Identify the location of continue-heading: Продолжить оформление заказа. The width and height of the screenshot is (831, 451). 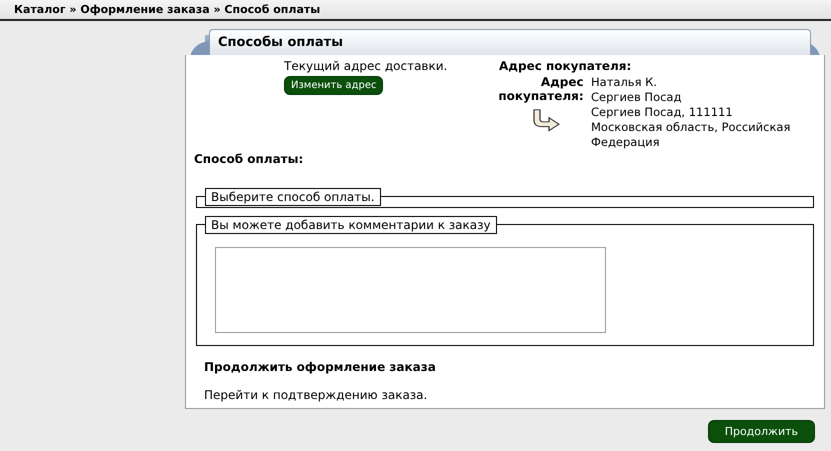
(320, 367).